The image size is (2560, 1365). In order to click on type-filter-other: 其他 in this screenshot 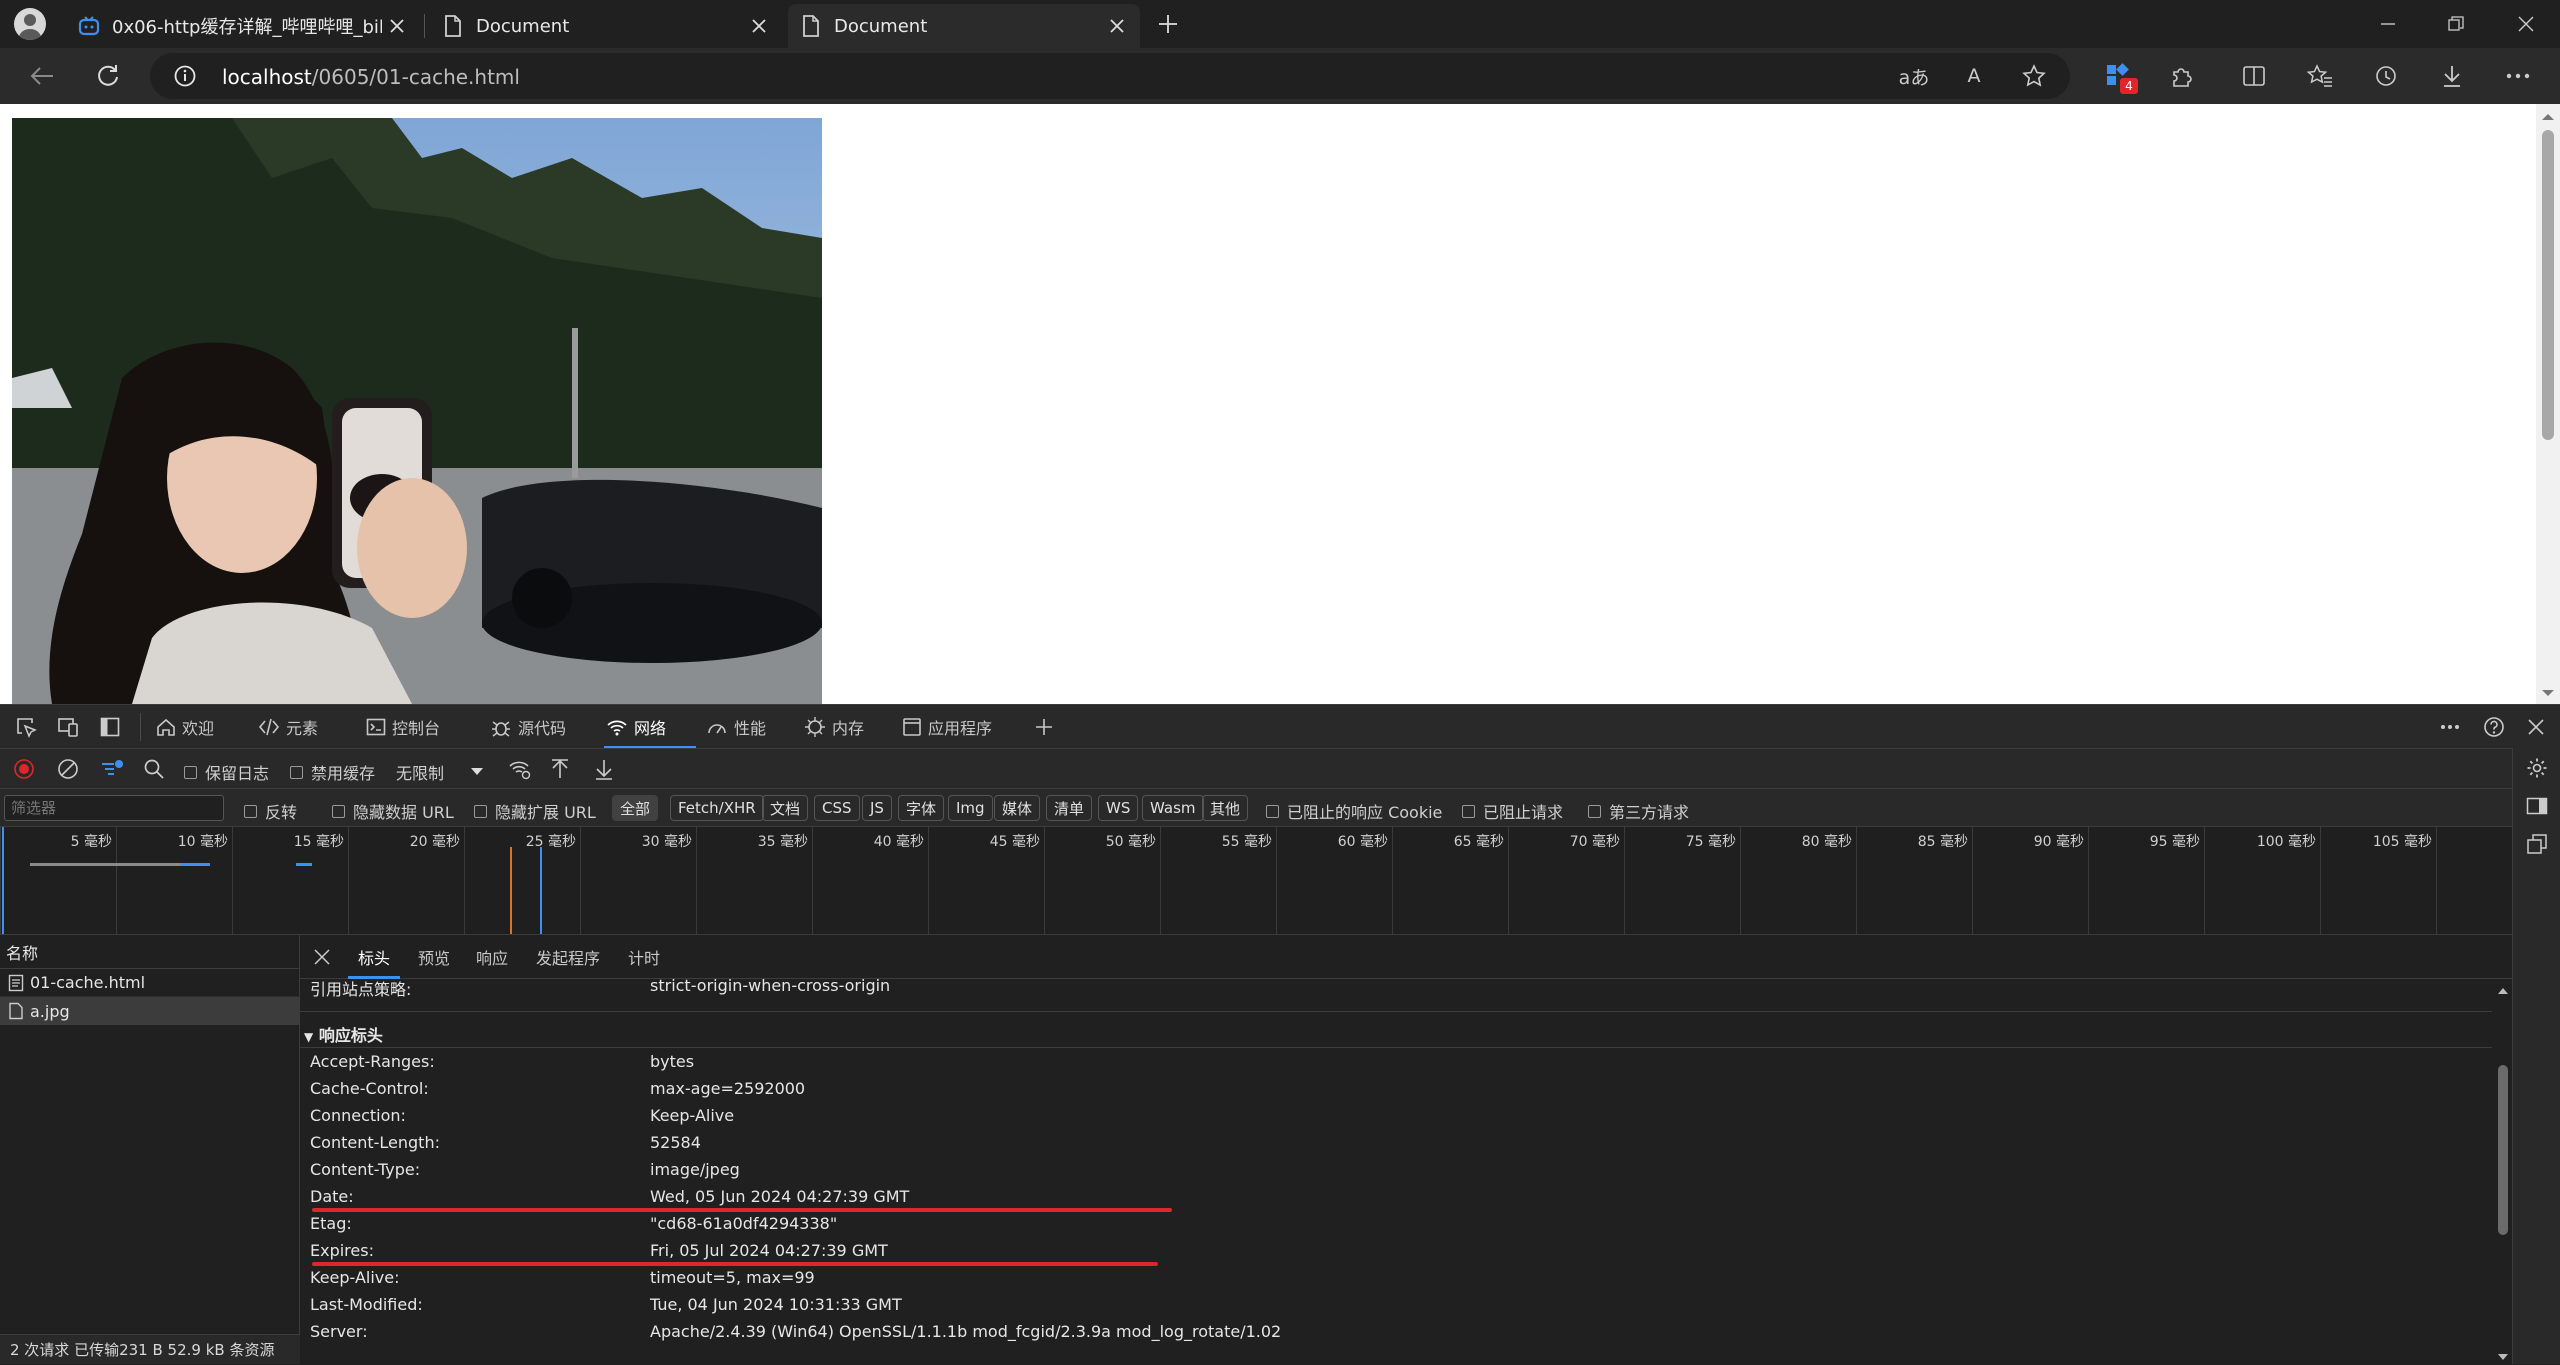, I will do `click(1225, 808)`.